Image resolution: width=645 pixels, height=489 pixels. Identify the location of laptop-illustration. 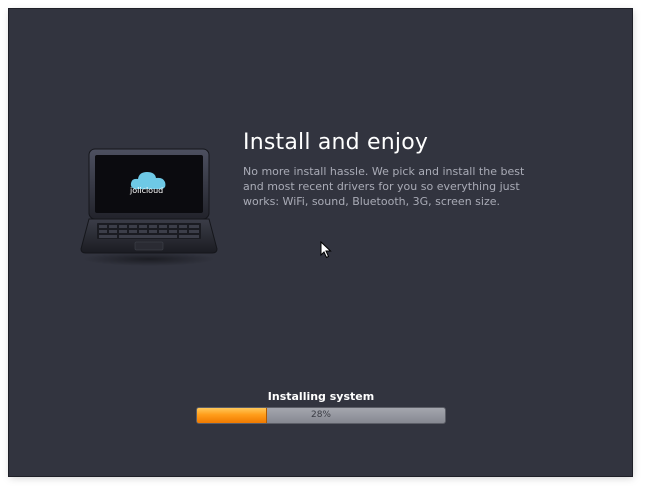
(149, 207).